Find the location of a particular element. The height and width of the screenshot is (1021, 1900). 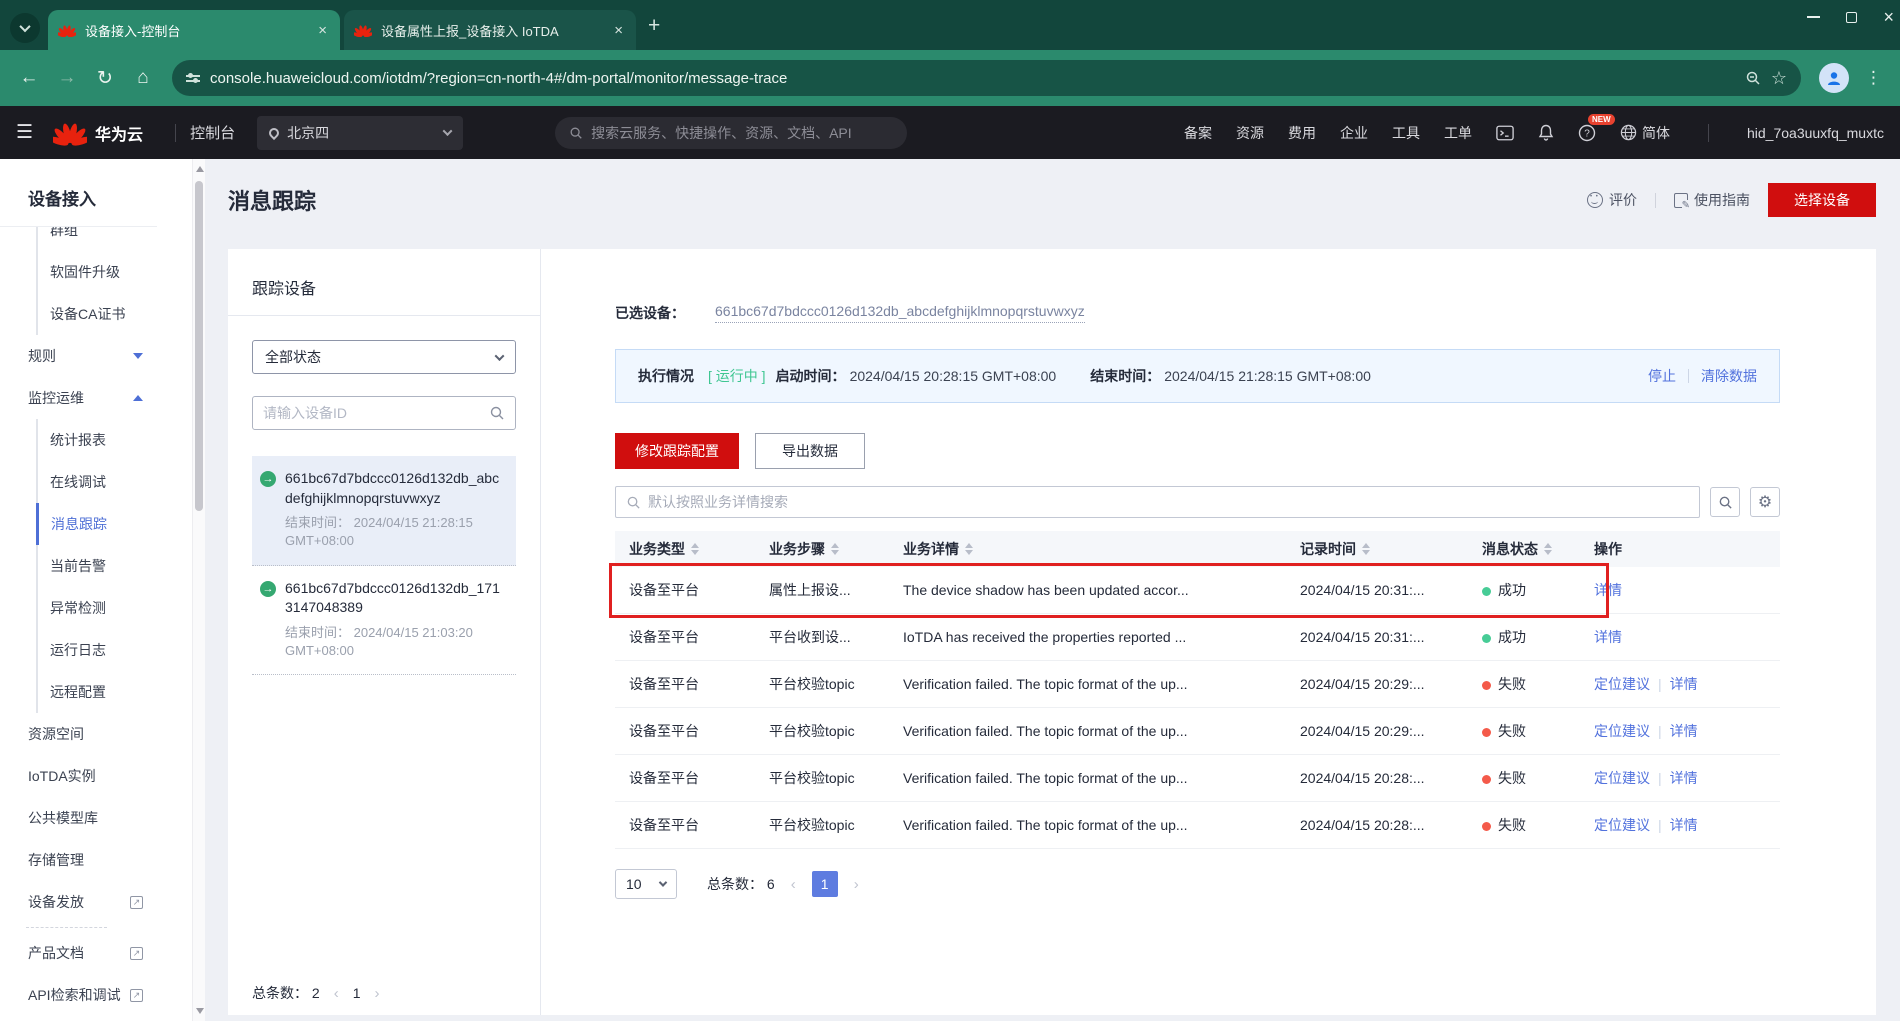

select-device-button: 选择设备 is located at coordinates (1822, 200).